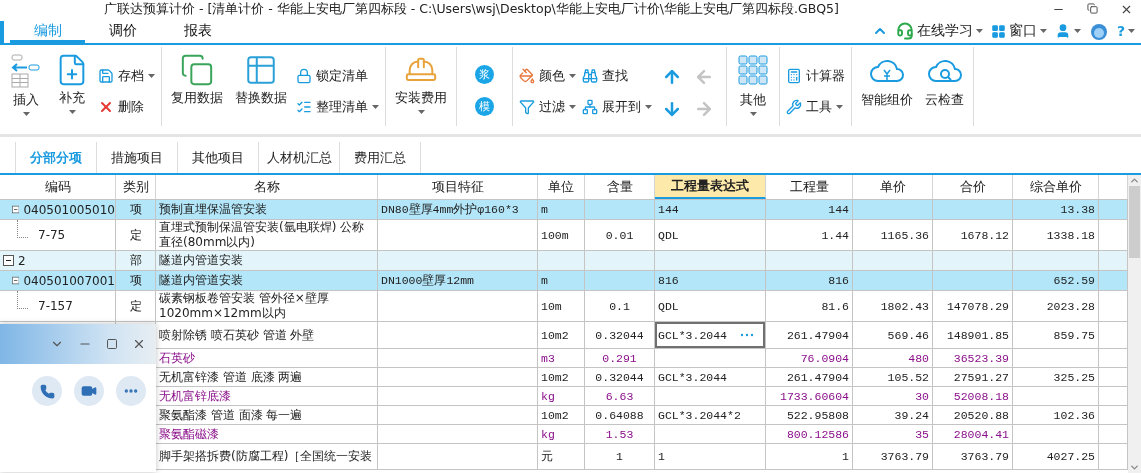  I want to click on table-icon, so click(261, 70).